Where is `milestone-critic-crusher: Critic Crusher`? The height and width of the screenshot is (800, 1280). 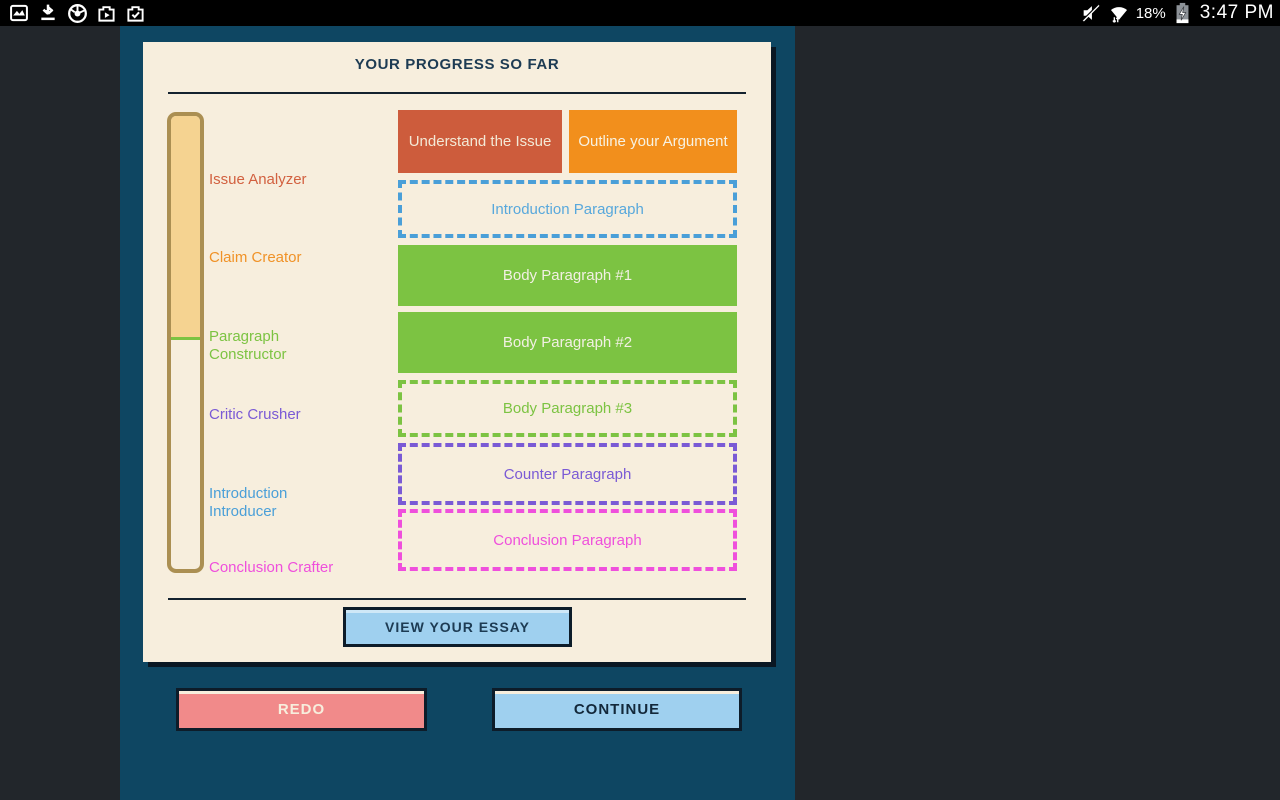
milestone-critic-crusher: Critic Crusher is located at coordinates (255, 414).